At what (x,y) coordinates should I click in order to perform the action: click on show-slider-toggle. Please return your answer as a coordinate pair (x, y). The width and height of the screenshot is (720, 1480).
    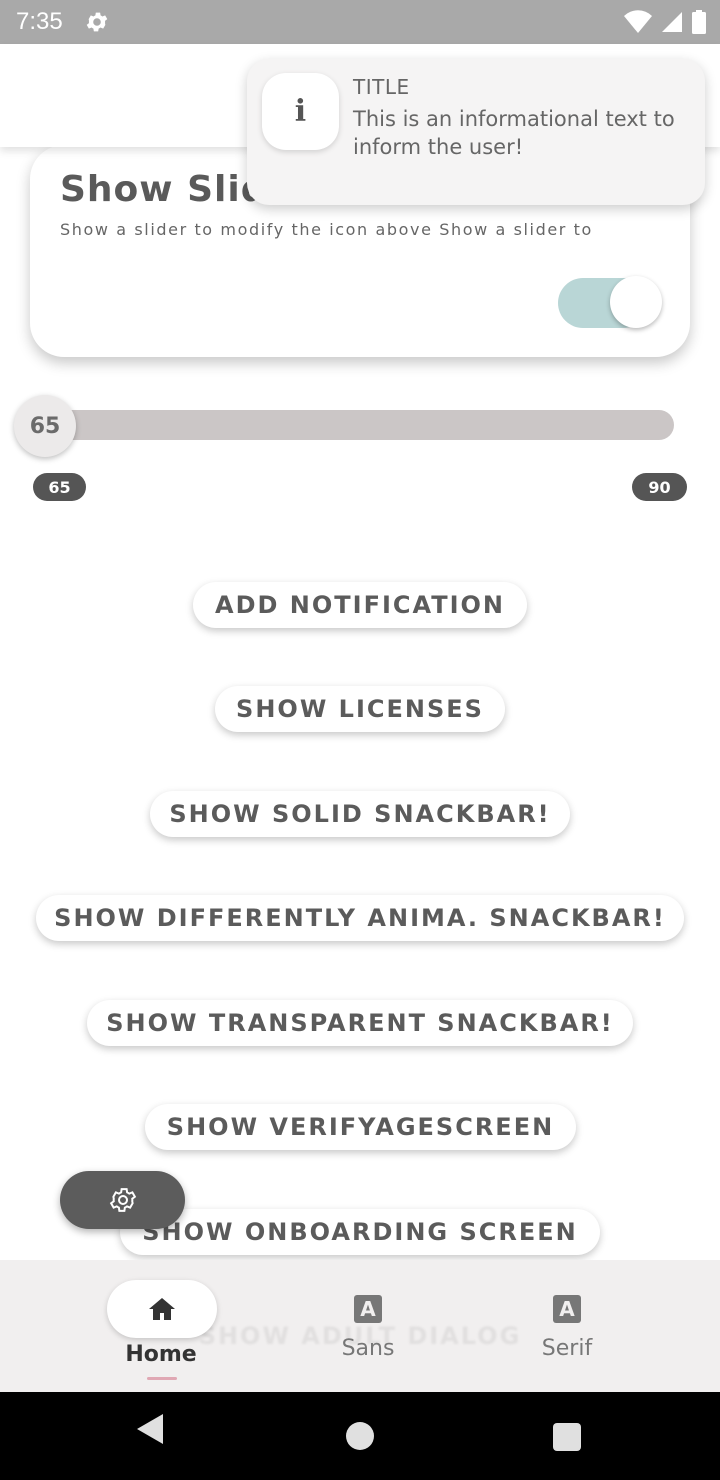
    Looking at the image, I should click on (610, 303).